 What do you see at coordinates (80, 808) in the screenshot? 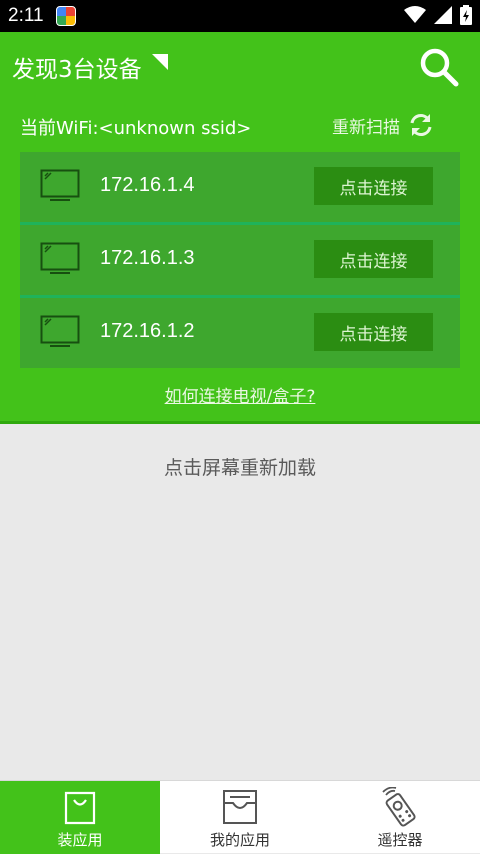
I see `shopping-bag-icon` at bounding box center [80, 808].